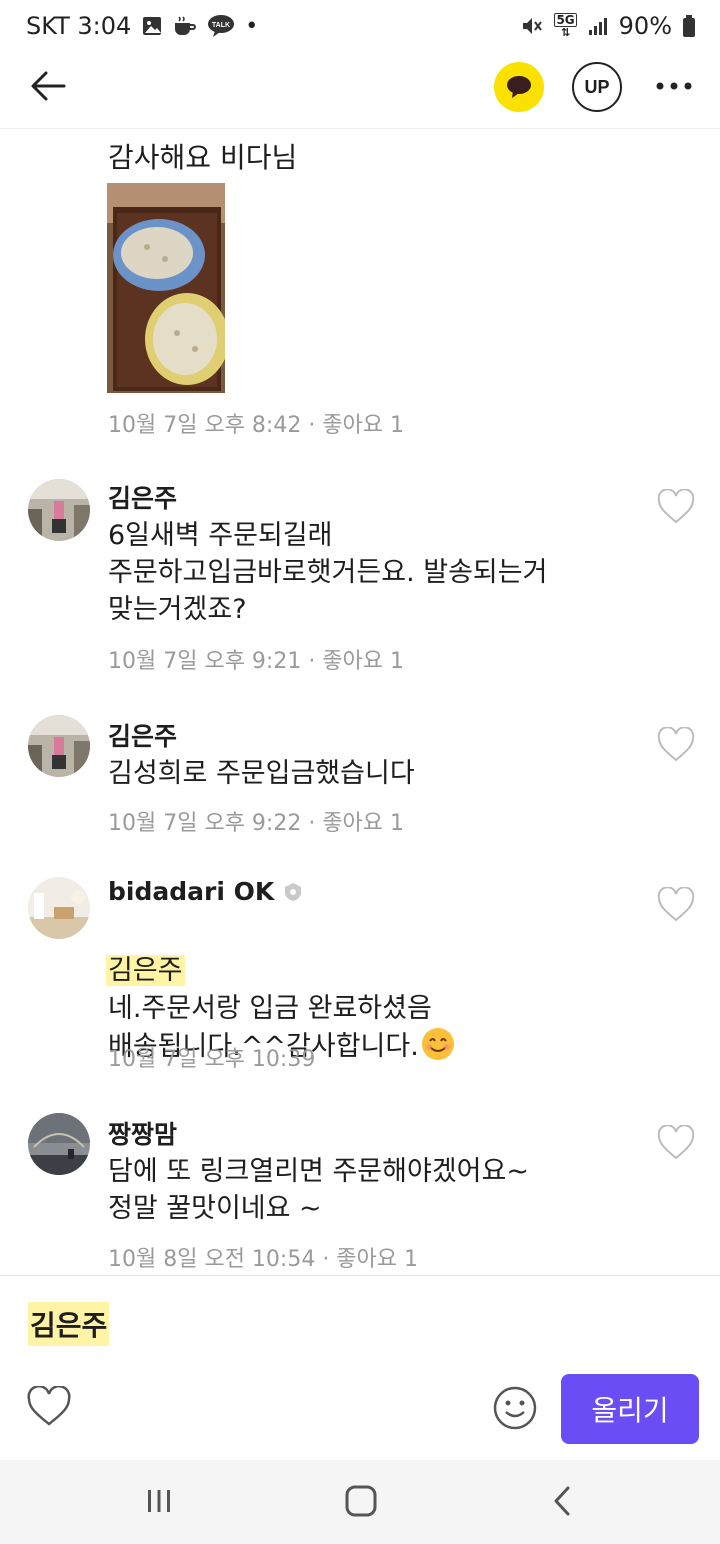  What do you see at coordinates (689, 26) in the screenshot?
I see `battery-icon` at bounding box center [689, 26].